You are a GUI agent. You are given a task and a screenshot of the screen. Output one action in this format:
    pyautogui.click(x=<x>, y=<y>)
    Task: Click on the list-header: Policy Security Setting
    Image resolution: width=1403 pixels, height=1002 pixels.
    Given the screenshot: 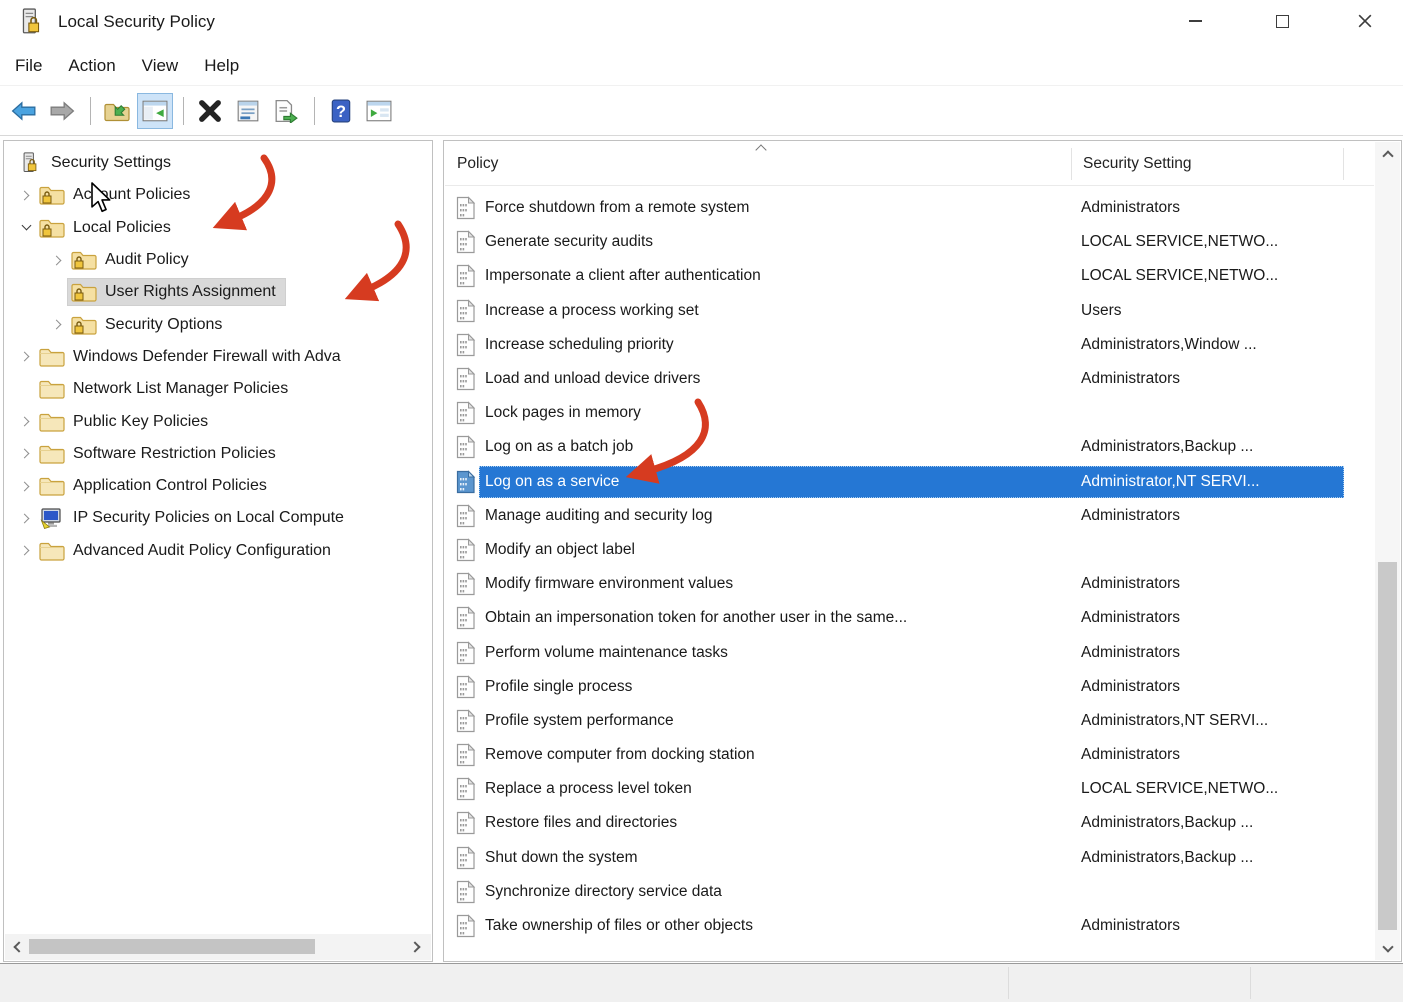 What is the action you would take?
    pyautogui.click(x=909, y=164)
    